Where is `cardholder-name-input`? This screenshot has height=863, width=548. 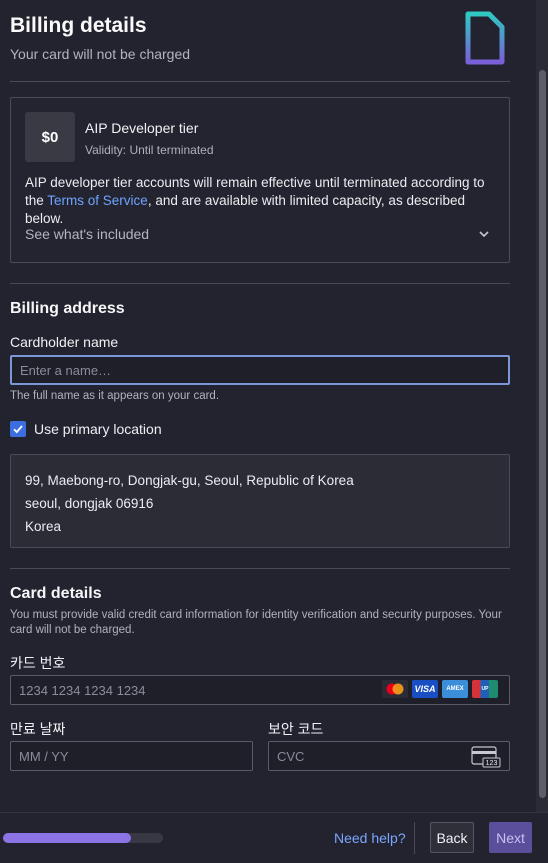 cardholder-name-input is located at coordinates (260, 370).